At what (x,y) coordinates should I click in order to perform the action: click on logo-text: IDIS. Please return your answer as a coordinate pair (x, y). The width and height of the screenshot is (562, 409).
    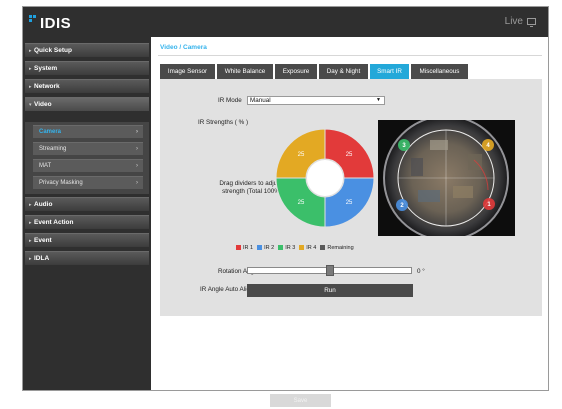
    Looking at the image, I should click on (56, 23).